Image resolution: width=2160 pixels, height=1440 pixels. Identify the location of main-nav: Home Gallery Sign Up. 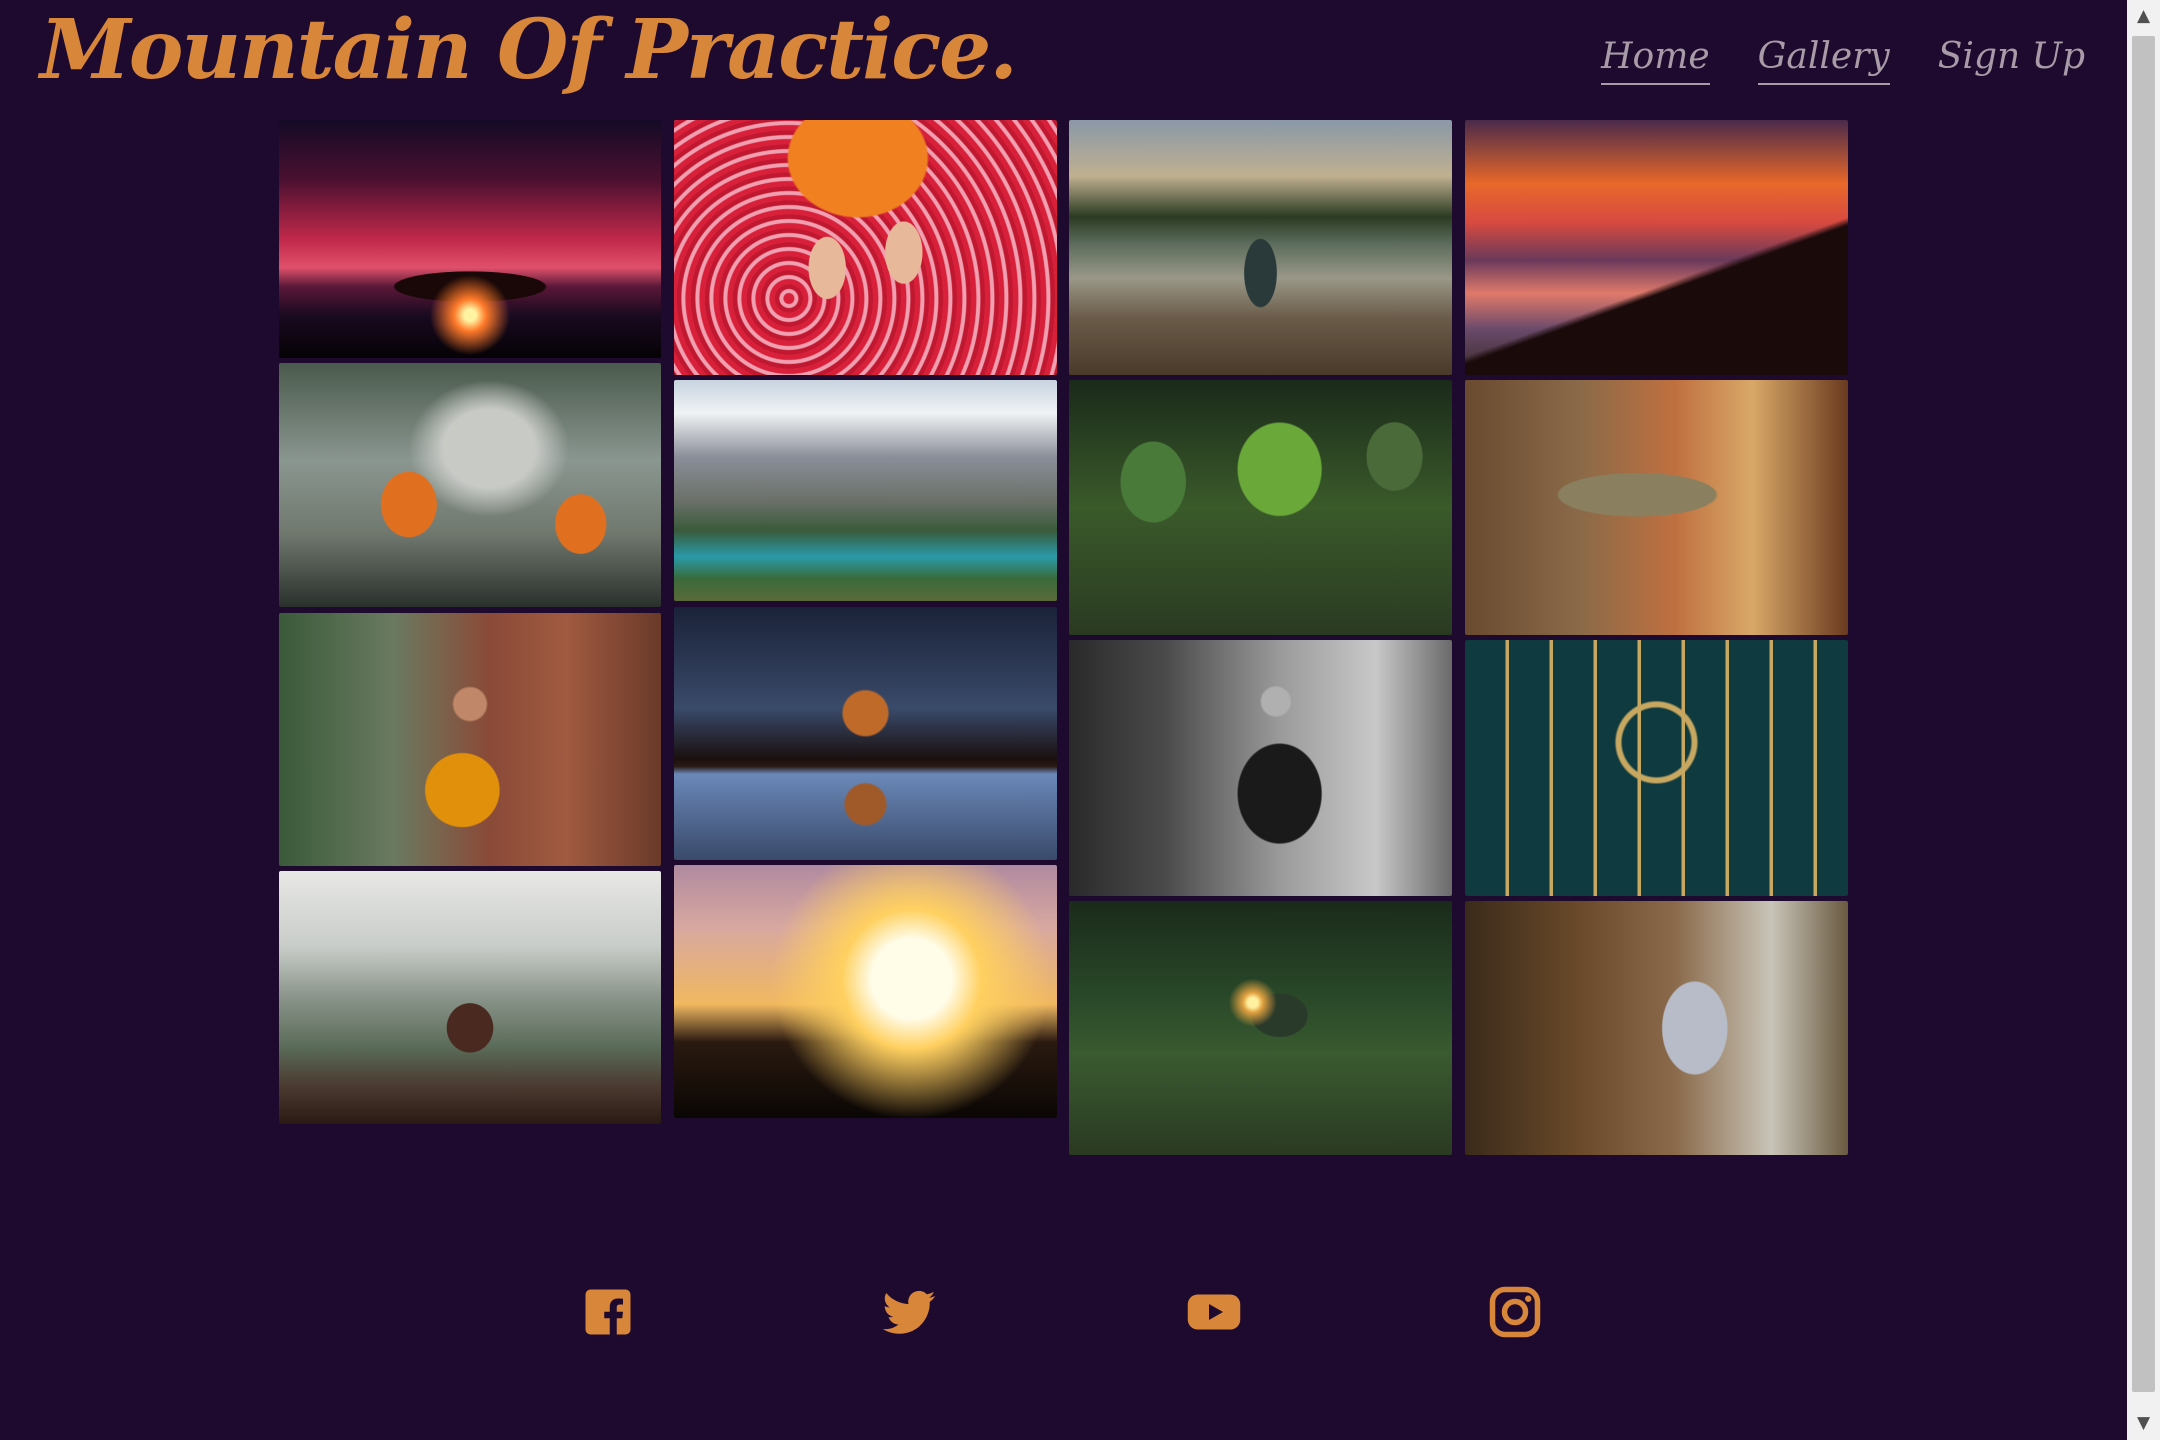
(1843, 60).